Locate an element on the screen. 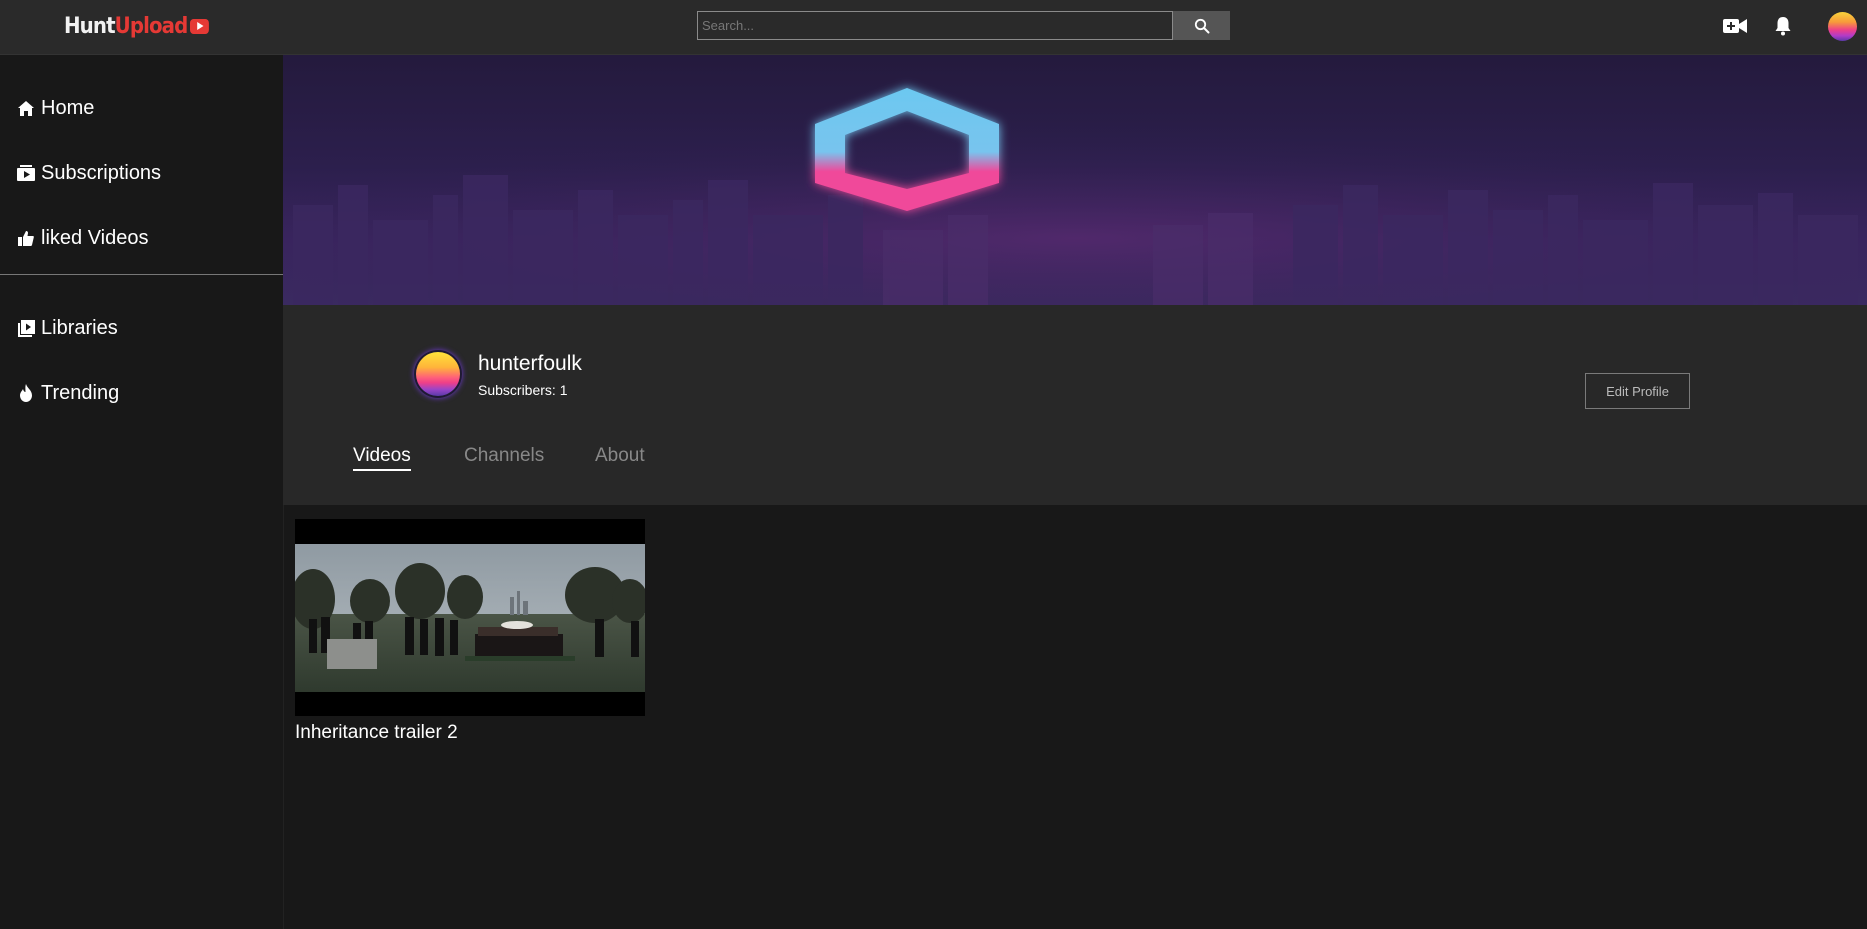  sidebar-item-label: Subscriptions is located at coordinates (101, 172).